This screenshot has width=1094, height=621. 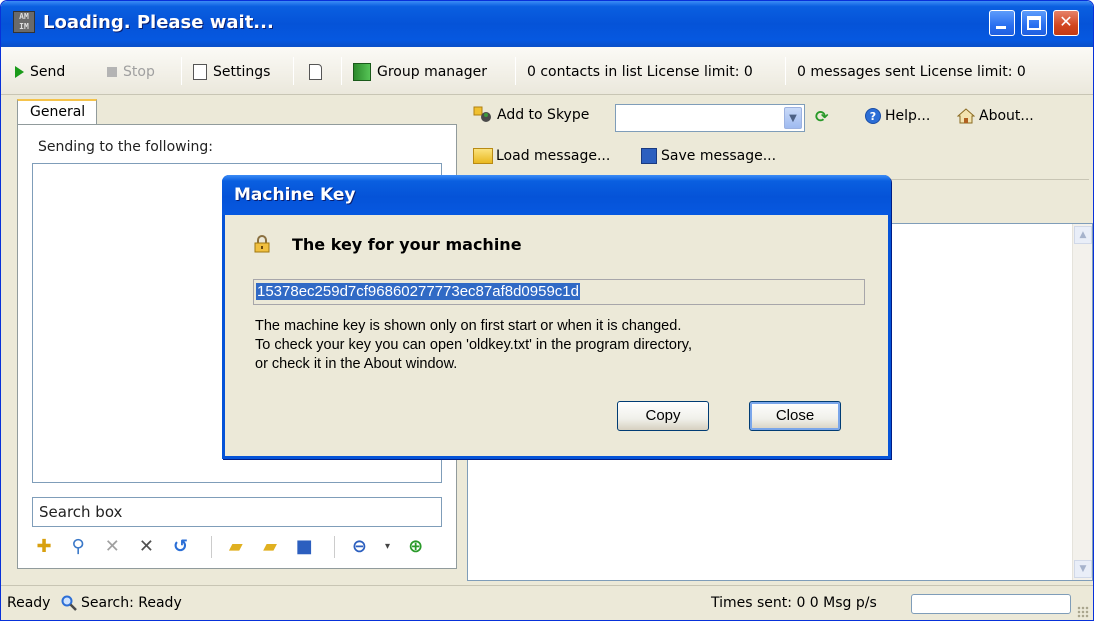 I want to click on stop-button: Stop, so click(x=131, y=72).